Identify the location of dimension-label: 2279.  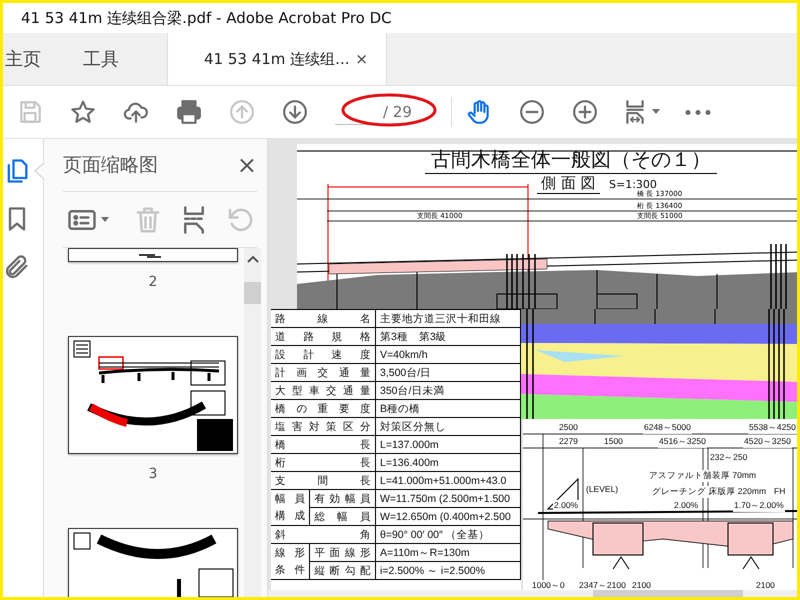
(568, 441).